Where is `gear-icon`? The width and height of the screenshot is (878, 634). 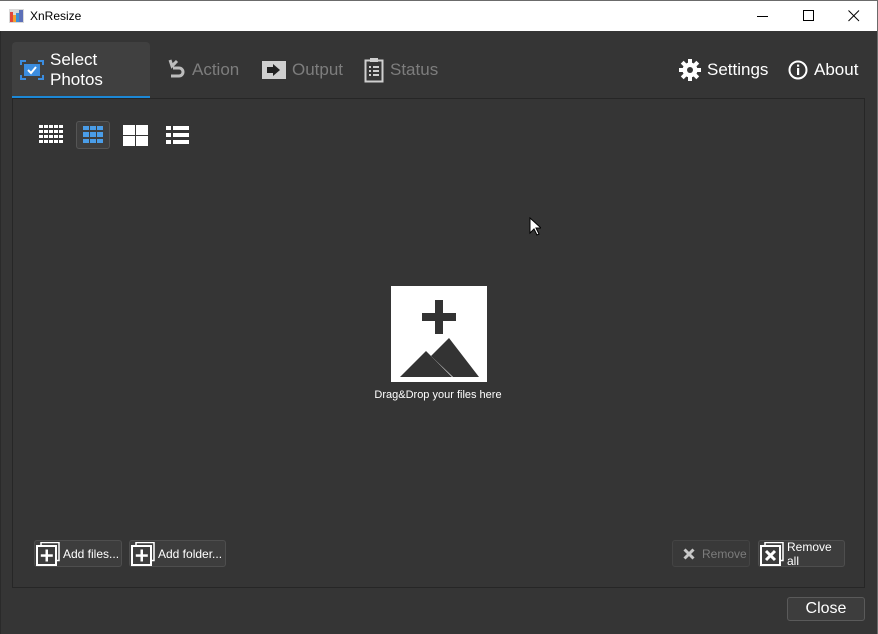 gear-icon is located at coordinates (690, 70).